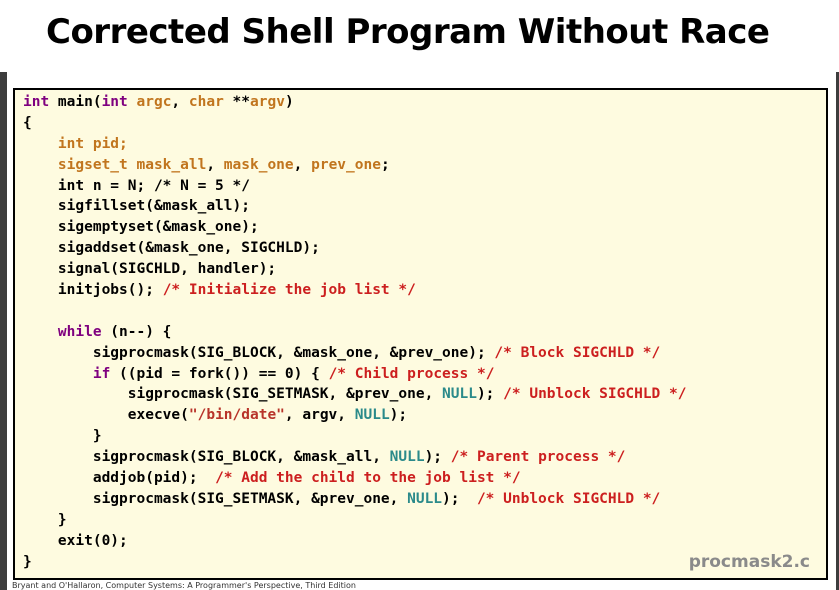  What do you see at coordinates (289, 290) in the screenshot?
I see `code-token: /* Initialize the job list */` at bounding box center [289, 290].